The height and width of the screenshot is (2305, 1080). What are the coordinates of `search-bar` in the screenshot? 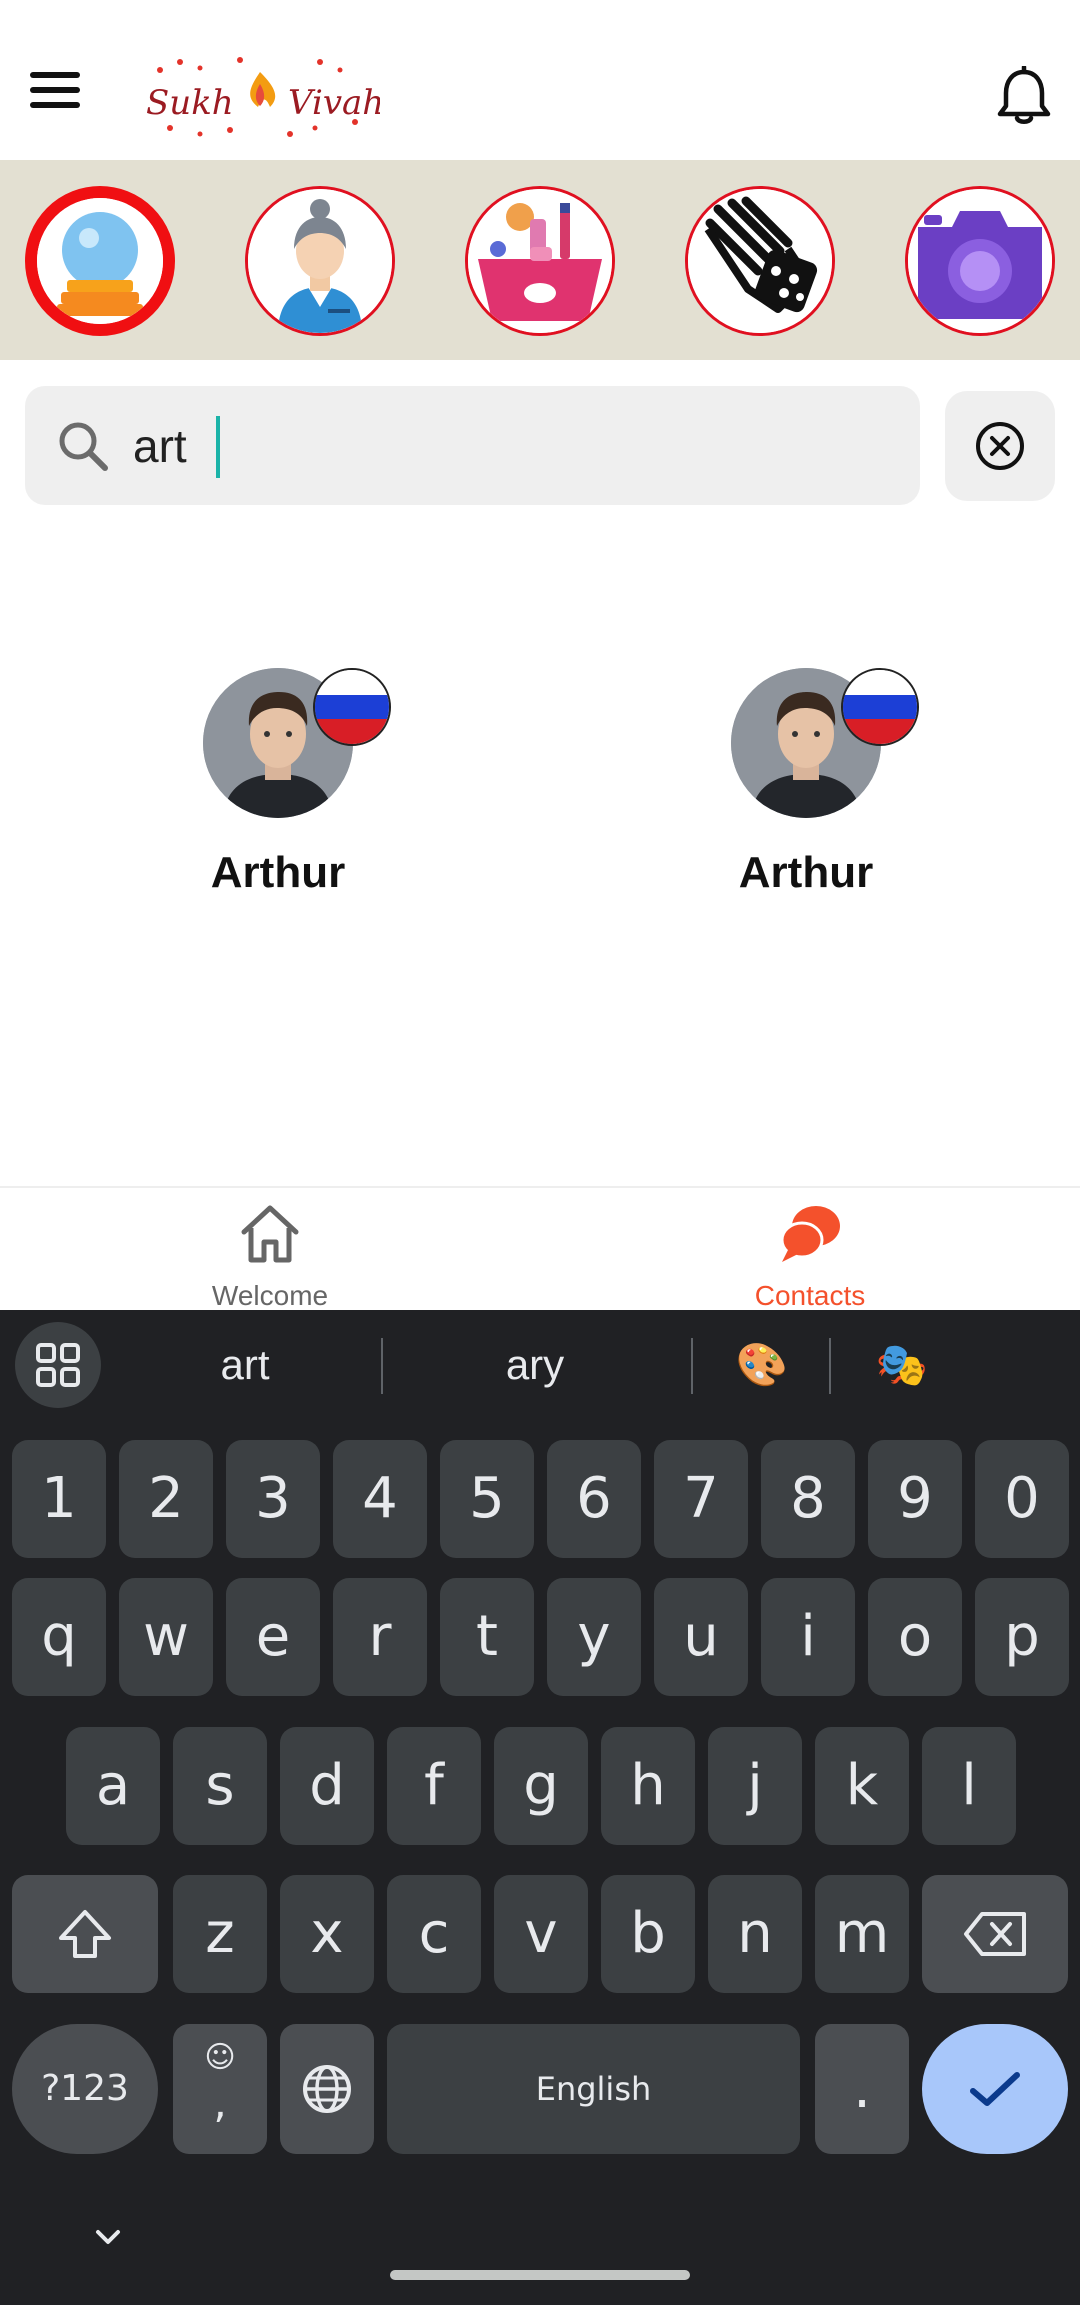 It's located at (472, 445).